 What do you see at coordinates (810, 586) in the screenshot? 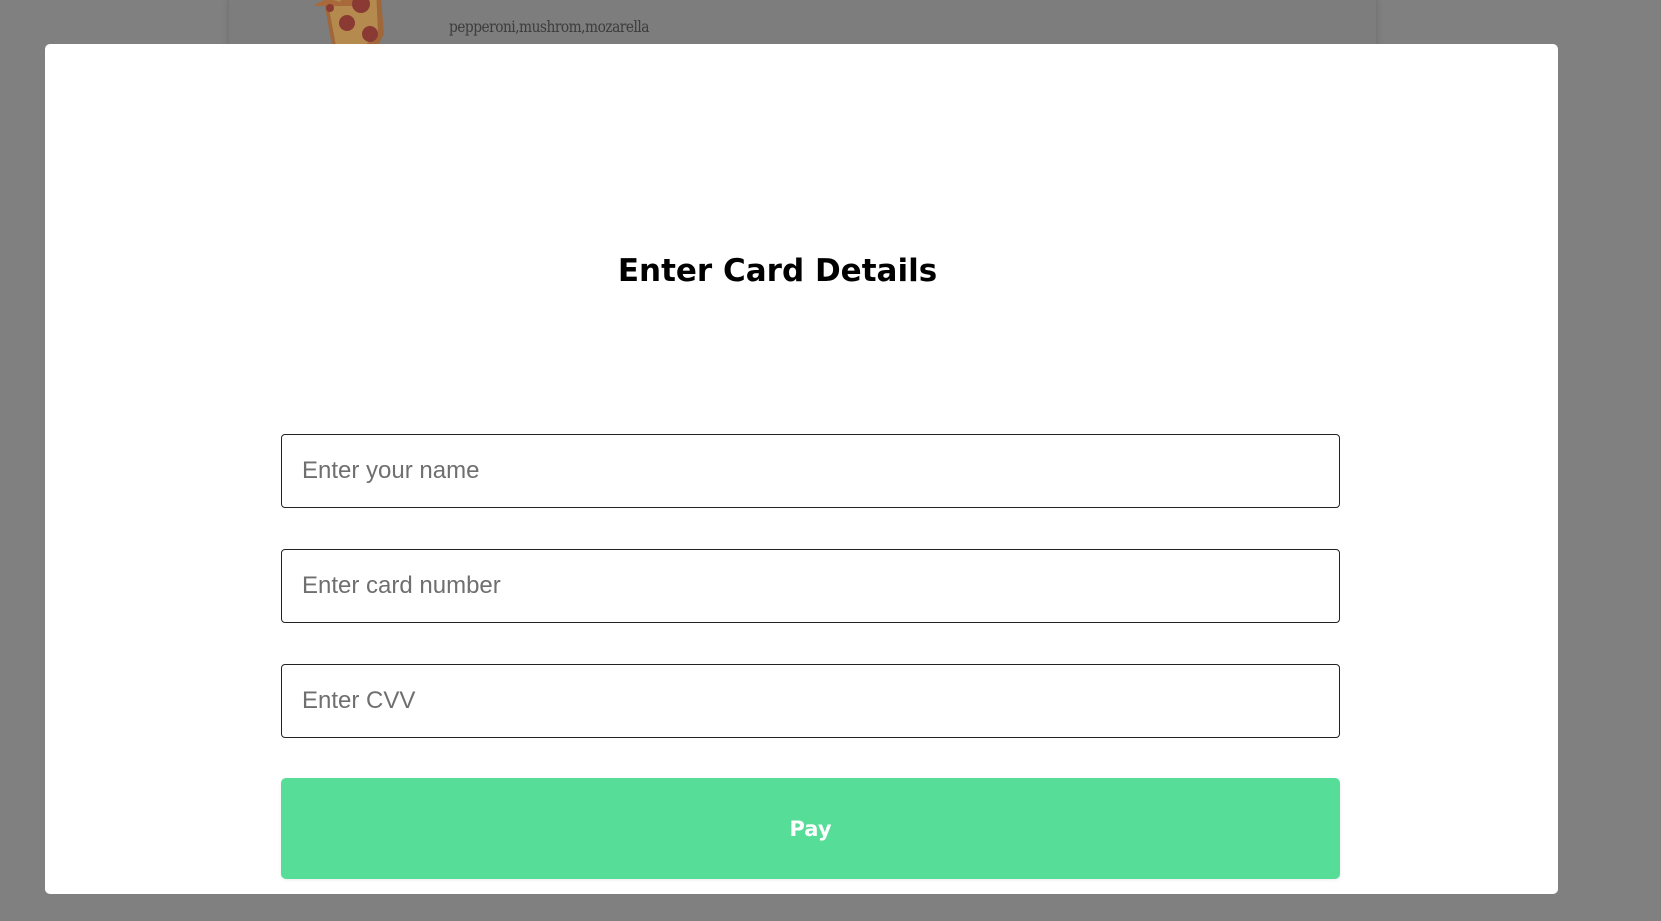
I see `card-number-input` at bounding box center [810, 586].